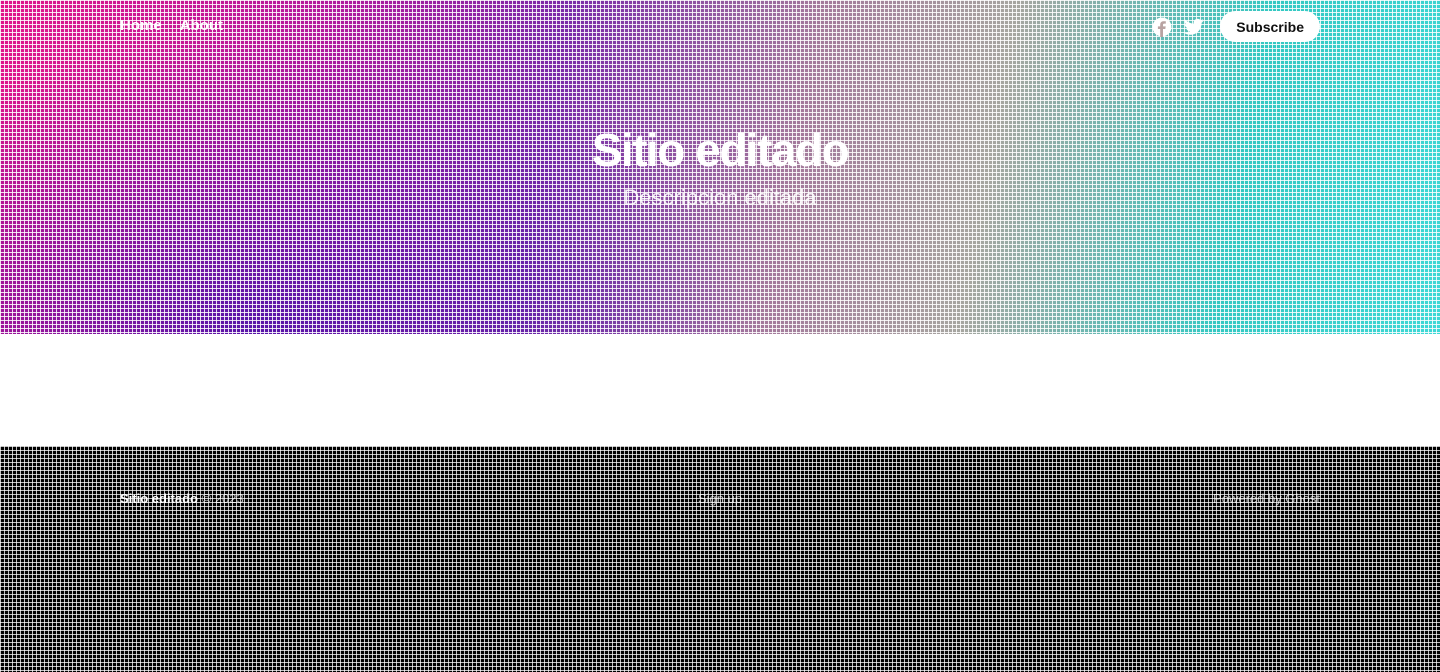 The image size is (1440, 672). Describe the element at coordinates (720, 498) in the screenshot. I see `footer-signup-link: Sign up` at that location.